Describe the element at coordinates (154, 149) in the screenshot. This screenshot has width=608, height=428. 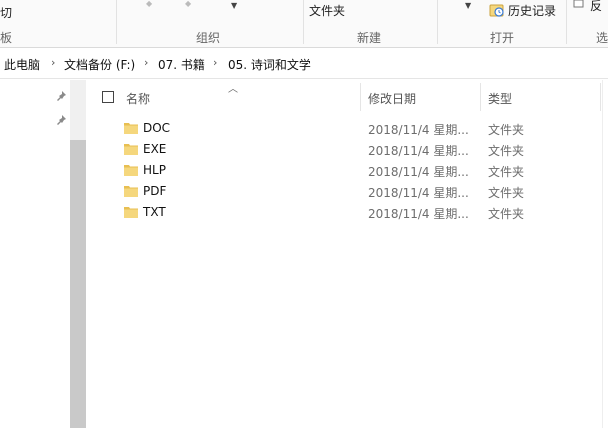
I see `file-name: EXE` at that location.